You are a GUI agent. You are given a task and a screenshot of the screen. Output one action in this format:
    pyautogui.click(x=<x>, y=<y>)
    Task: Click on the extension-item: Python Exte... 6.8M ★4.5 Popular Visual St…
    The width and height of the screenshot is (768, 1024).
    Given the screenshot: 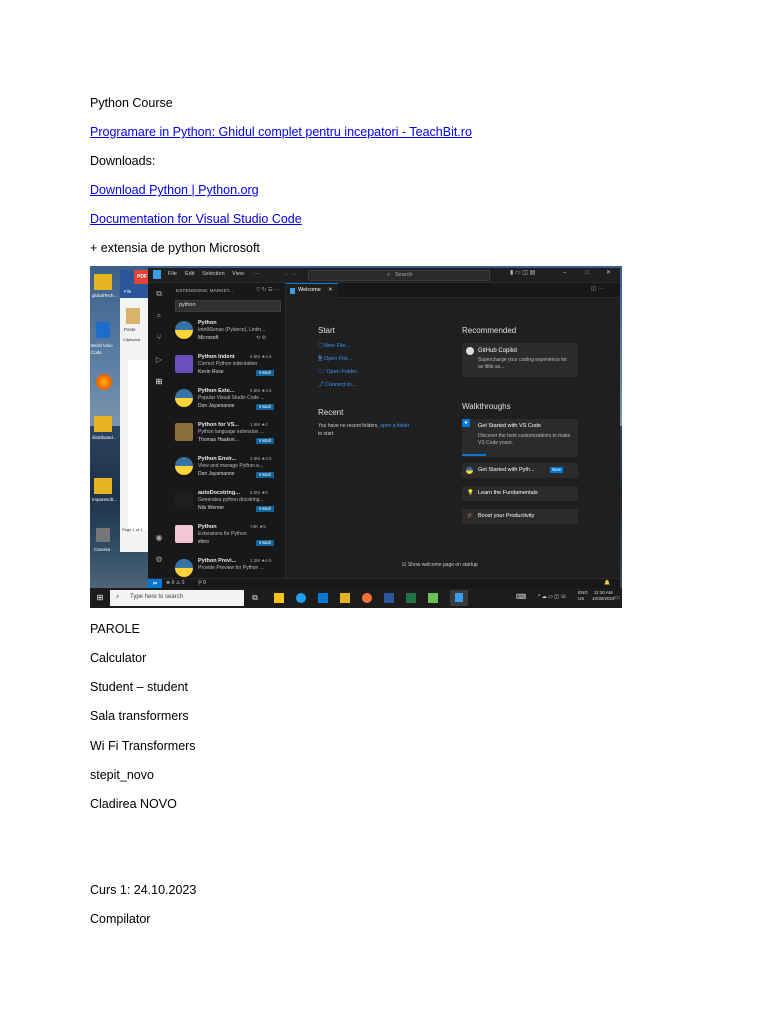 What is the action you would take?
    pyautogui.click(x=227, y=401)
    